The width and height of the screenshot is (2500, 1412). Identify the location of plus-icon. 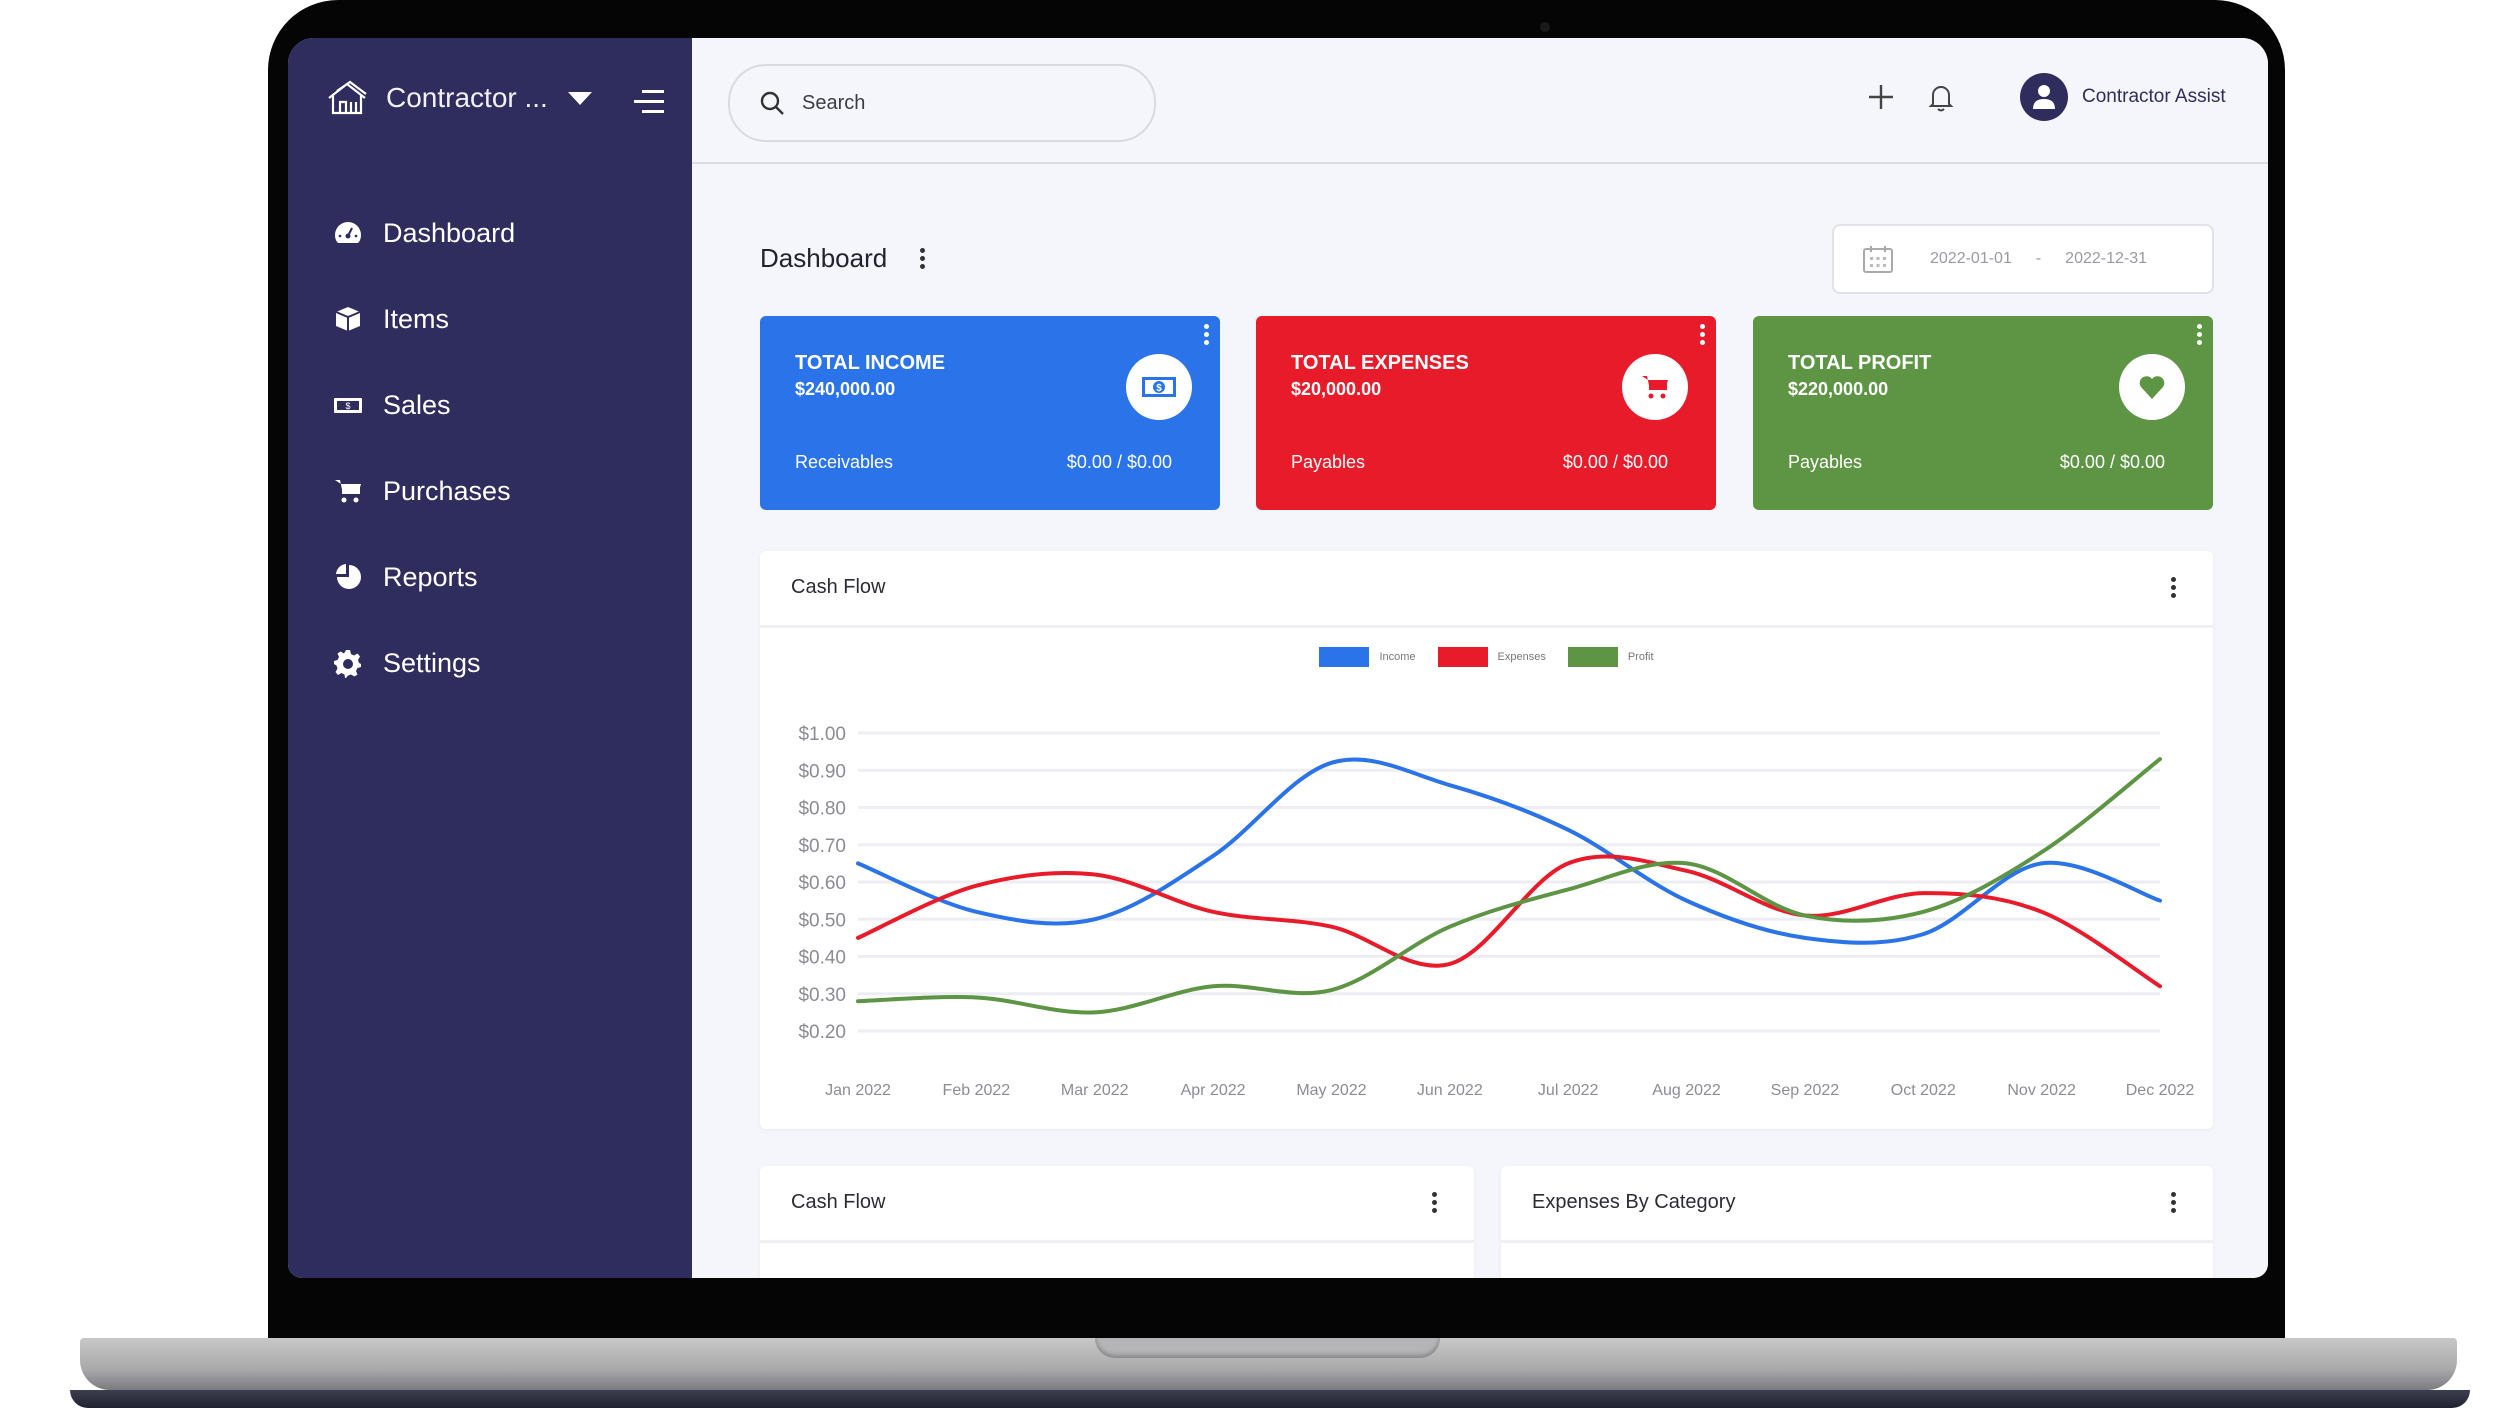
(1881, 97).